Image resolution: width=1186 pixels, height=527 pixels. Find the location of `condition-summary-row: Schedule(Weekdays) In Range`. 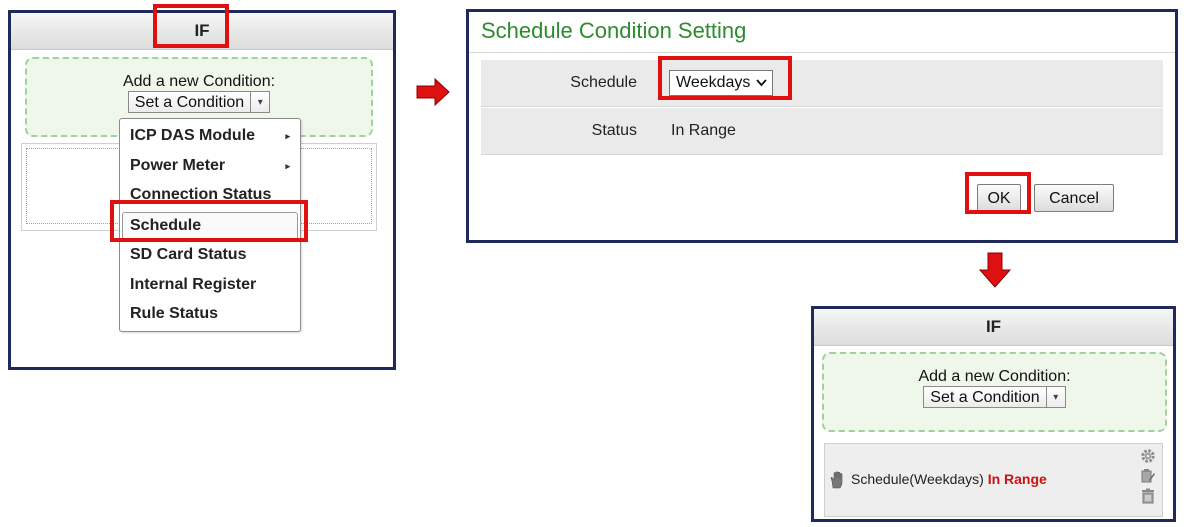

condition-summary-row: Schedule(Weekdays) In Range is located at coordinates (993, 480).